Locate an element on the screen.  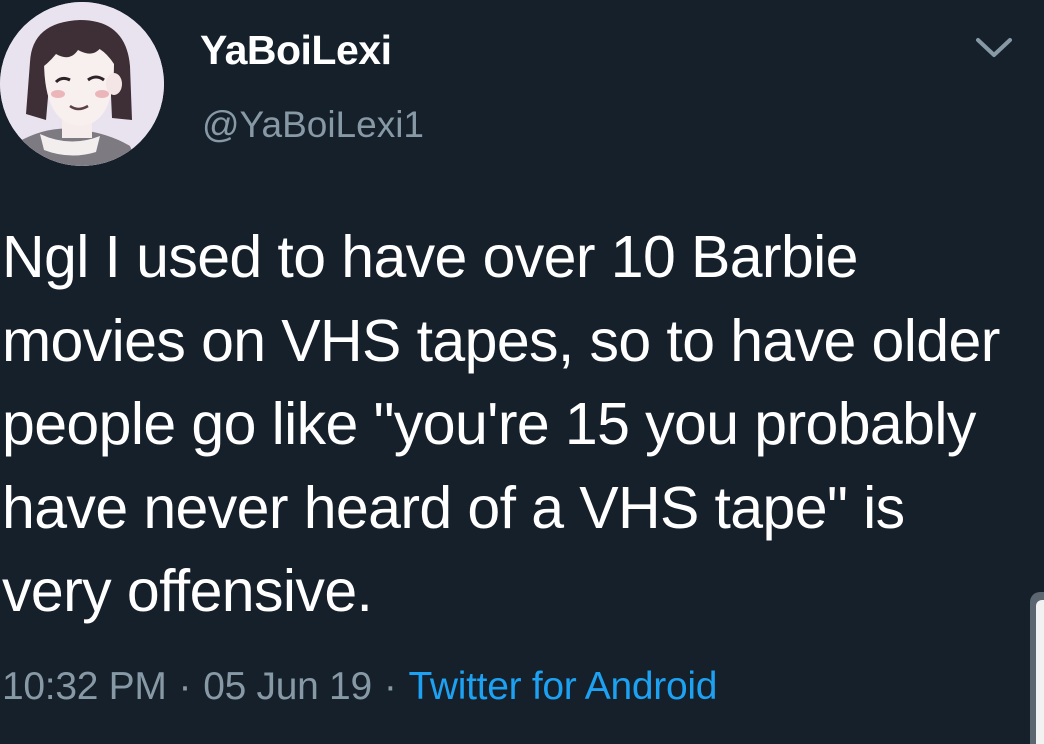
cartoon-avatar-icon is located at coordinates (82, 84).